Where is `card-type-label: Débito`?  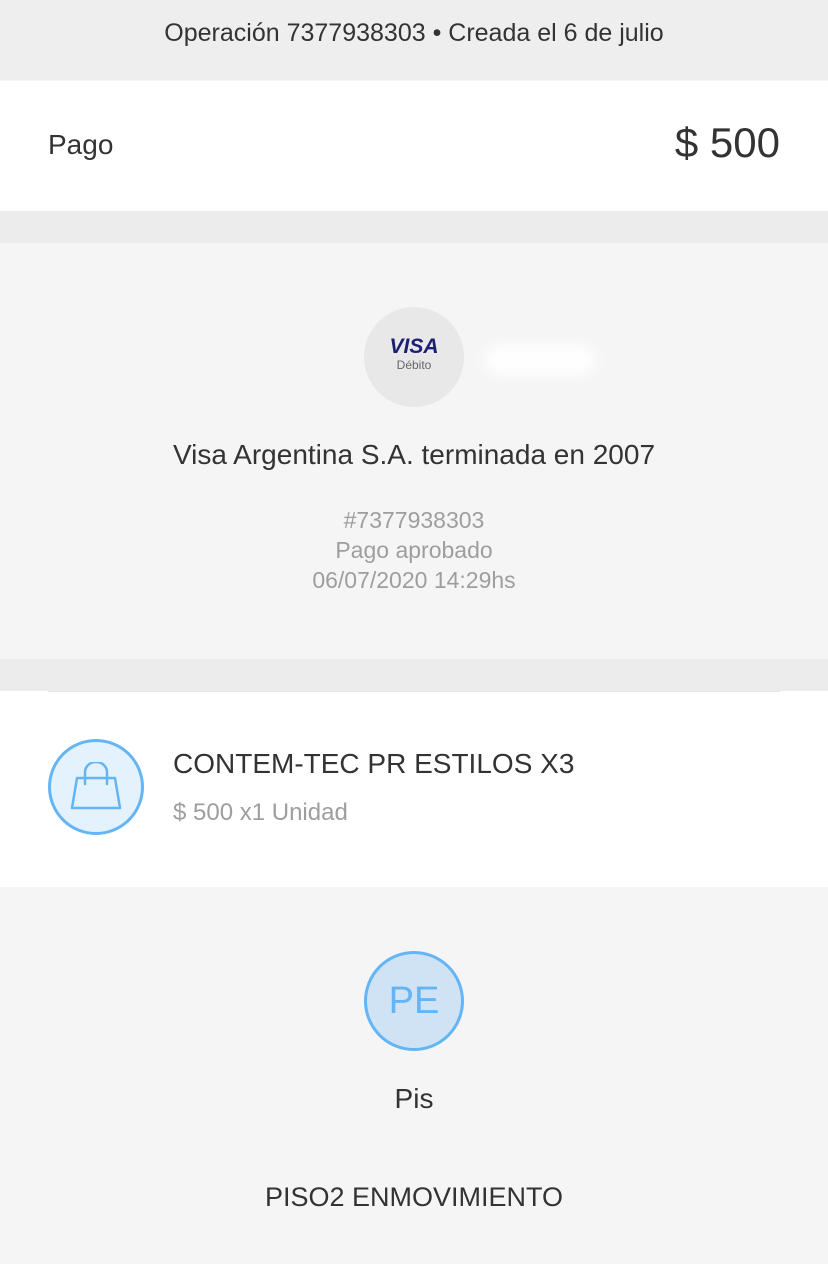
card-type-label: Débito is located at coordinates (414, 365).